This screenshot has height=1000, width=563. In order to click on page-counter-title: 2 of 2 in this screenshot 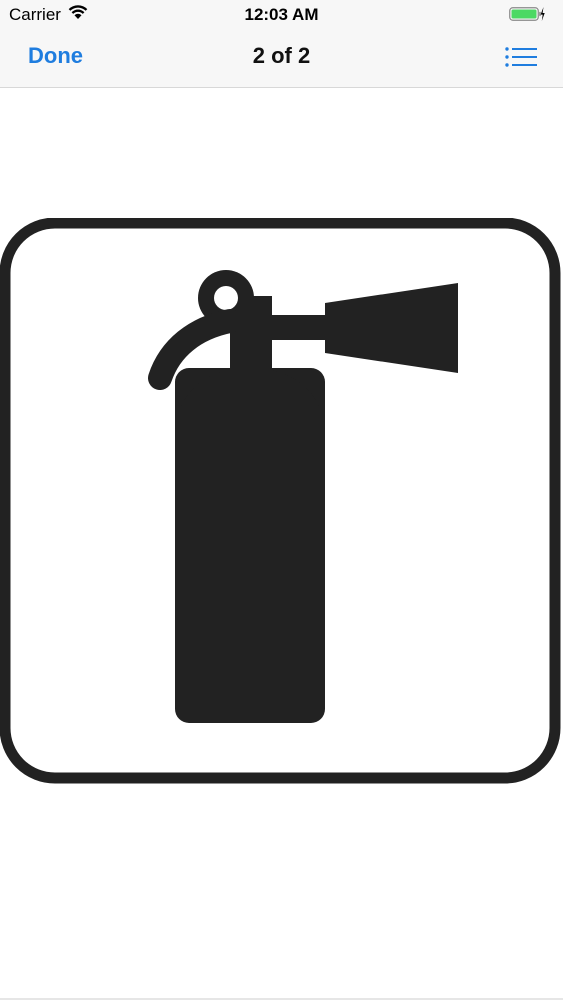, I will do `click(281, 55)`.